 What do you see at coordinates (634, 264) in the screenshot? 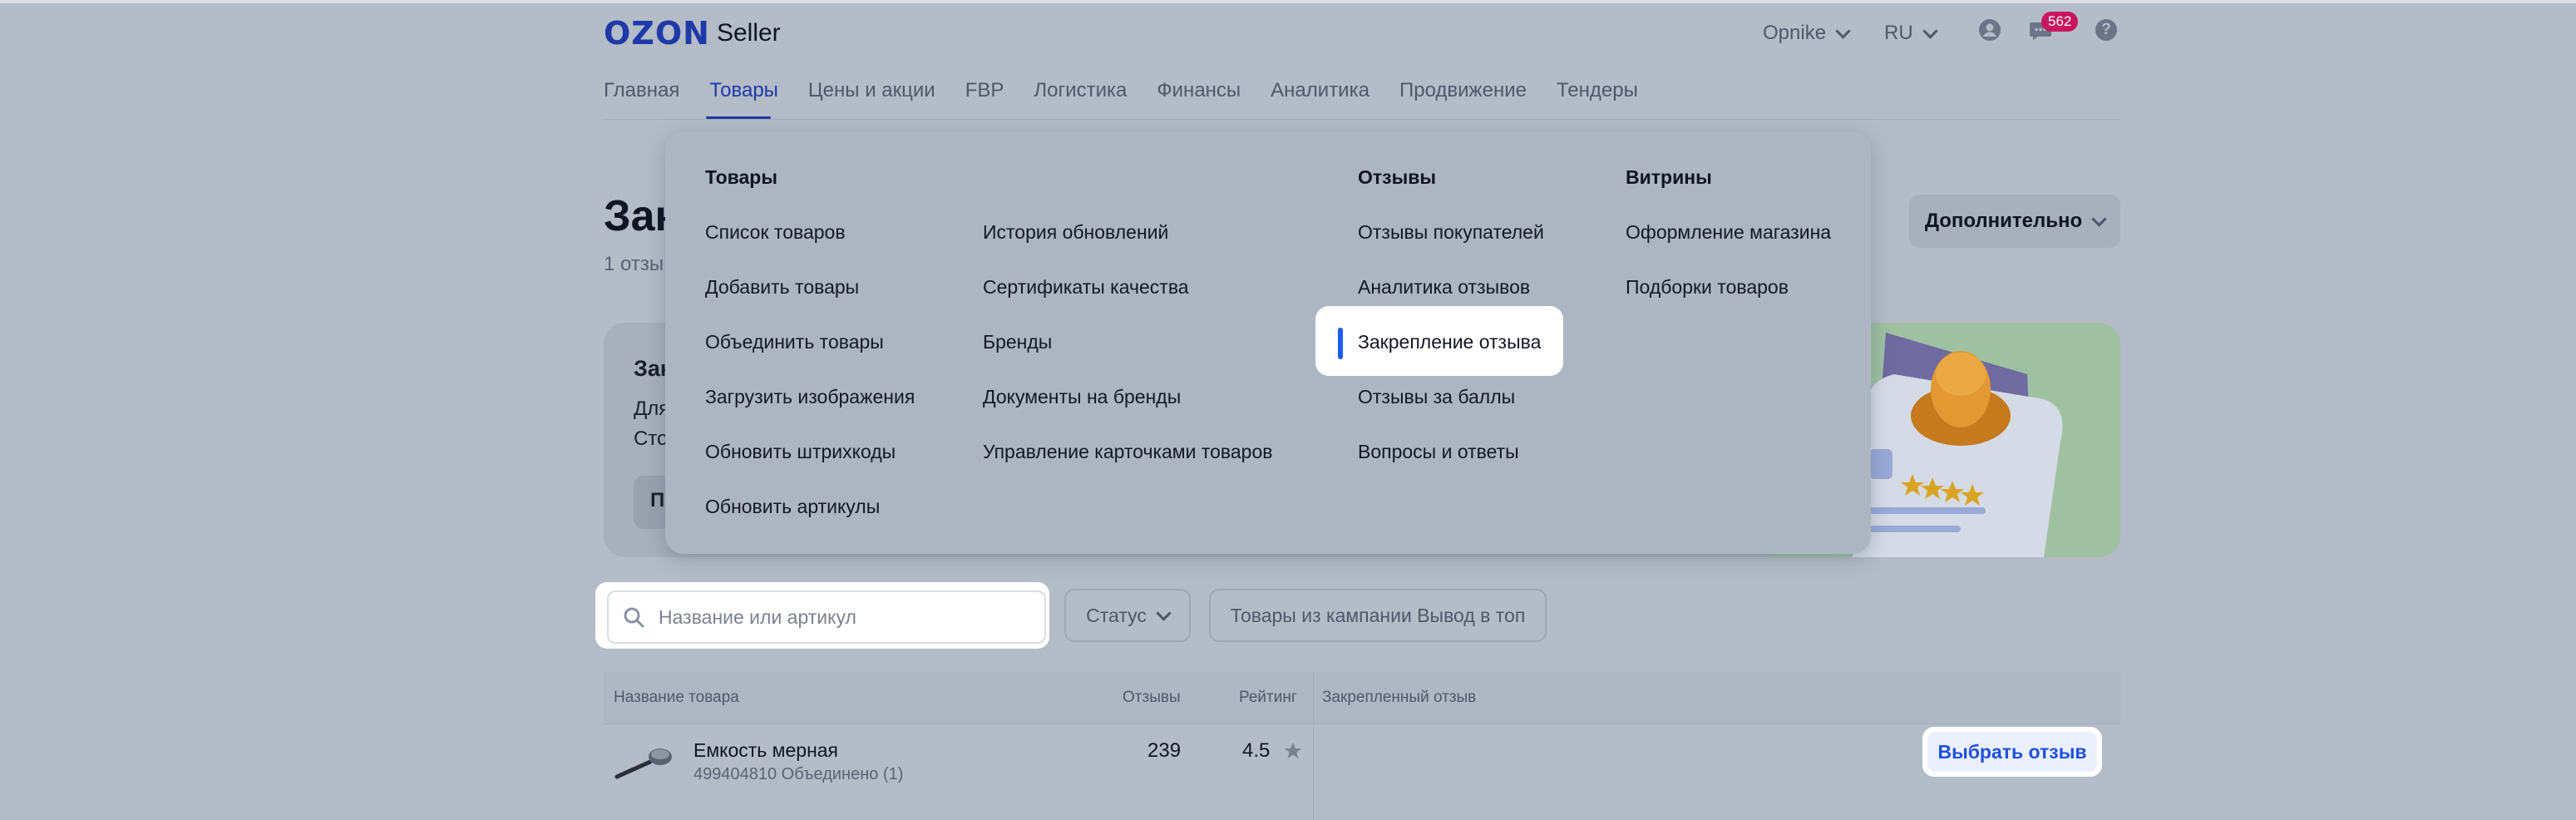
I see `page-subtitle: 1 отзы` at bounding box center [634, 264].